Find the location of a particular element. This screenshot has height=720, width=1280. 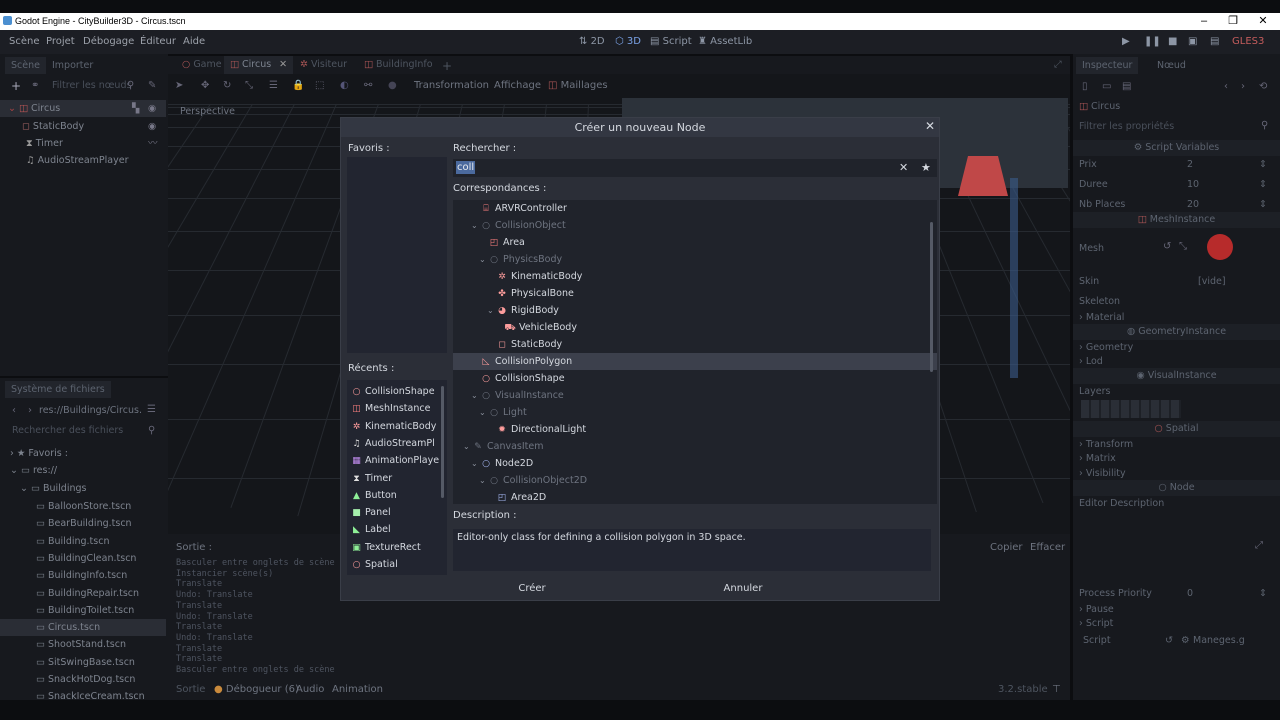

property-value: 0 is located at coordinates (1190, 593).